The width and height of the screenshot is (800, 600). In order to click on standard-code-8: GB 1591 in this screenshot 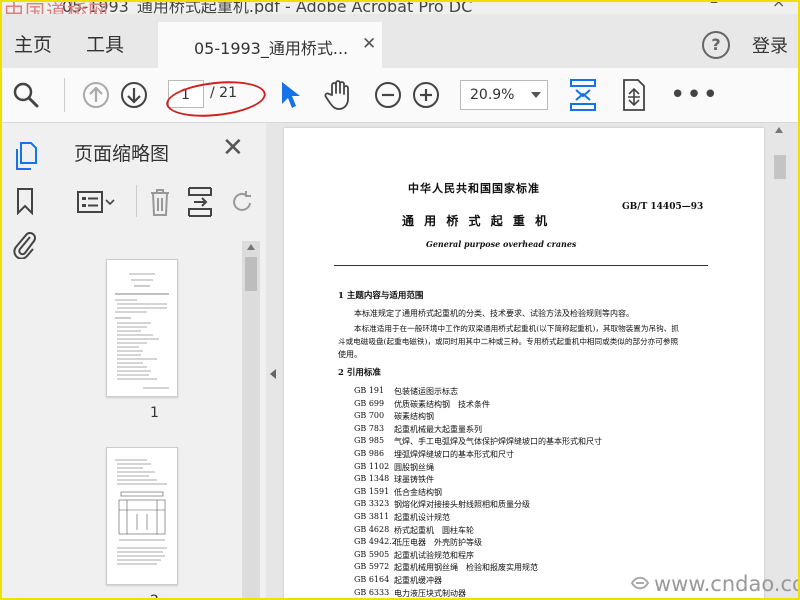, I will do `click(372, 491)`.